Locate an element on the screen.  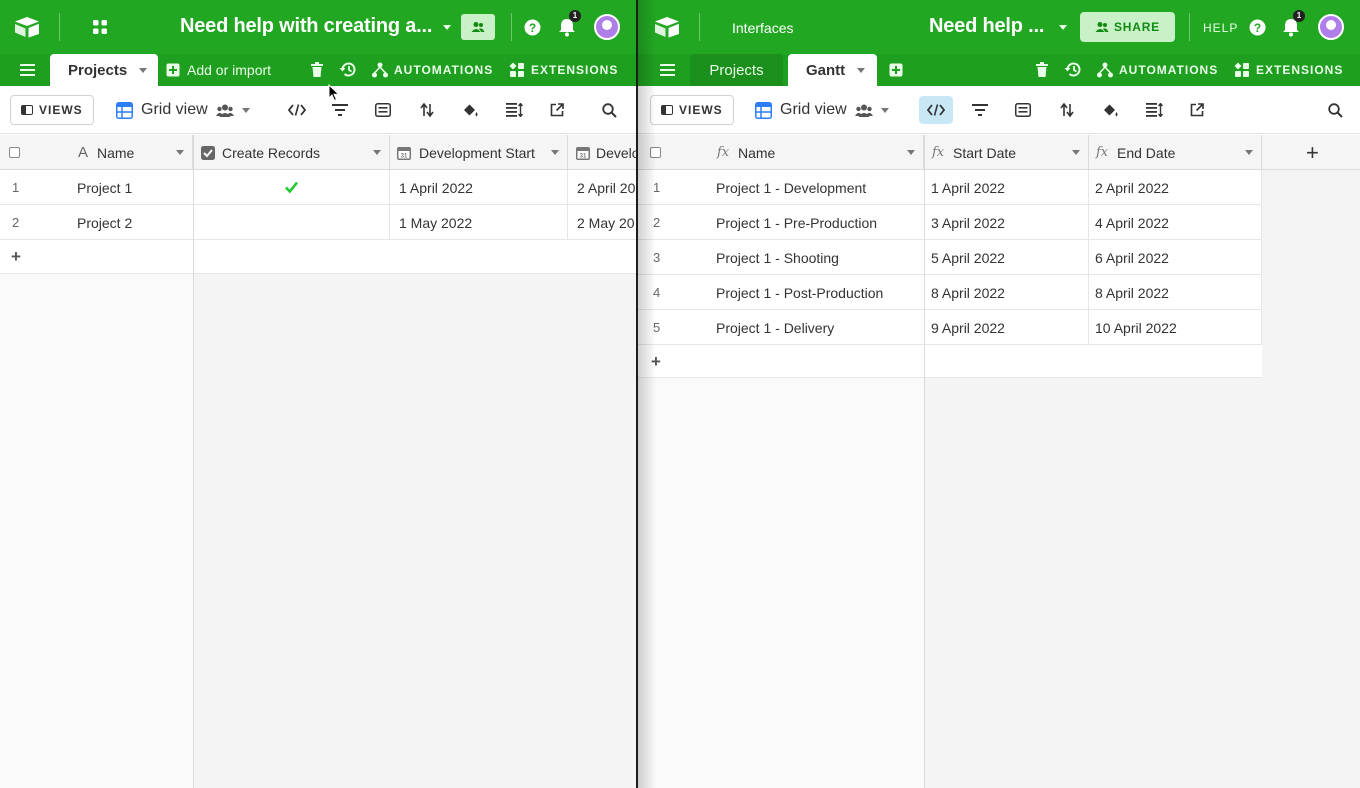
cell-end-date: 4 April 2022 is located at coordinates (1175, 222).